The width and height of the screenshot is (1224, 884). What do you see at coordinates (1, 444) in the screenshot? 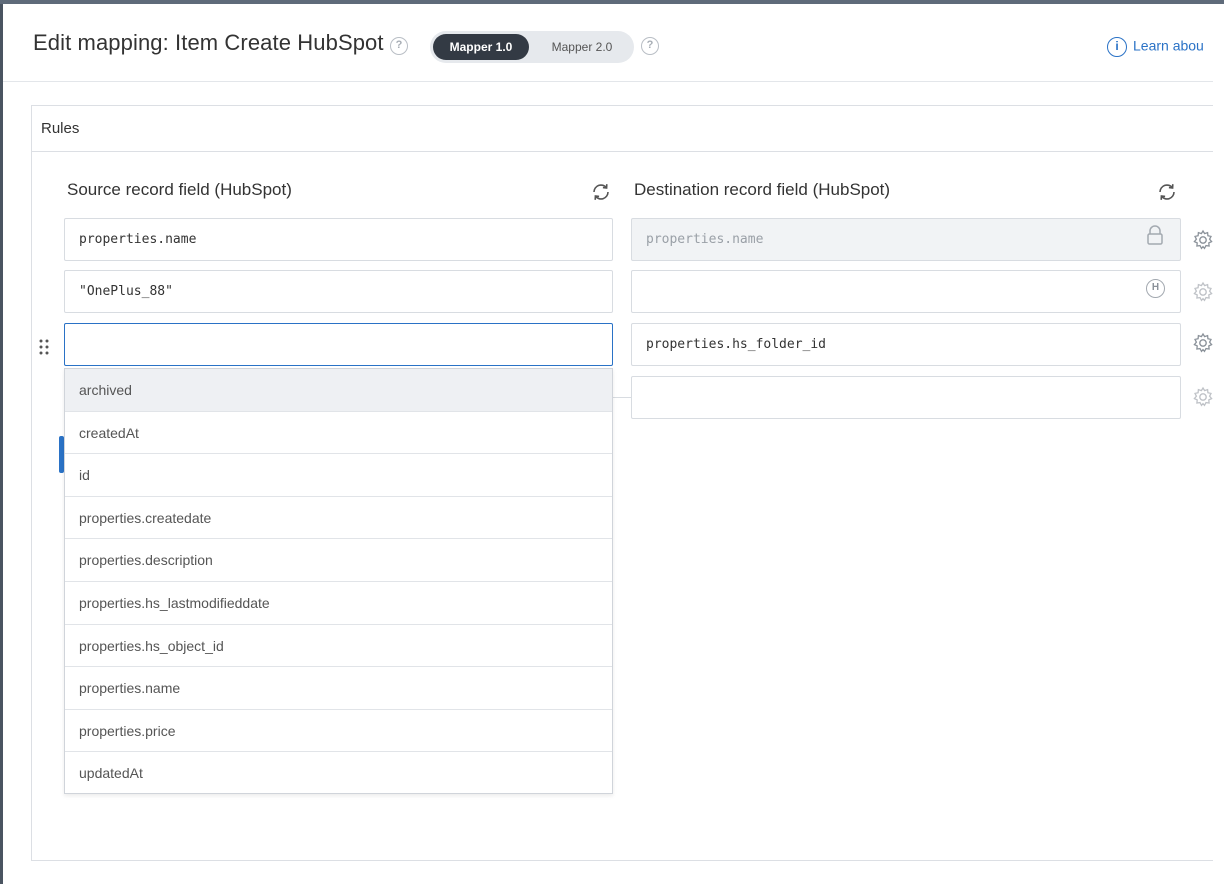
I see `window-left-edge` at bounding box center [1, 444].